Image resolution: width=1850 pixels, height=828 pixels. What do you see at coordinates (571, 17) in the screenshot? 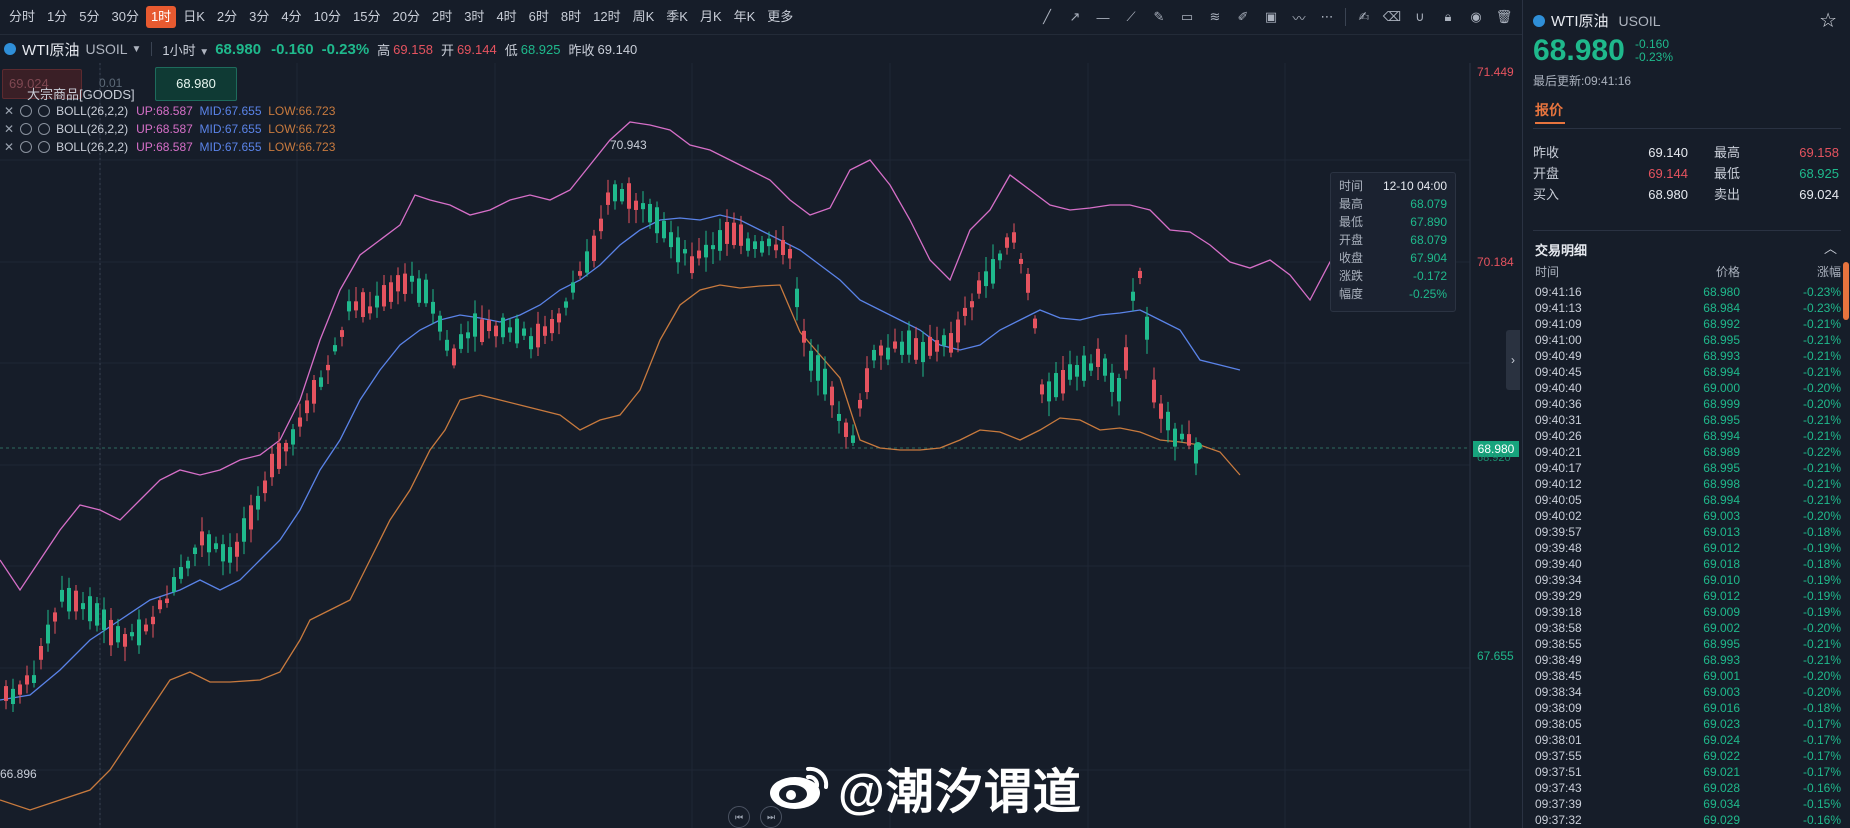
I see `period-16: 8时` at bounding box center [571, 17].